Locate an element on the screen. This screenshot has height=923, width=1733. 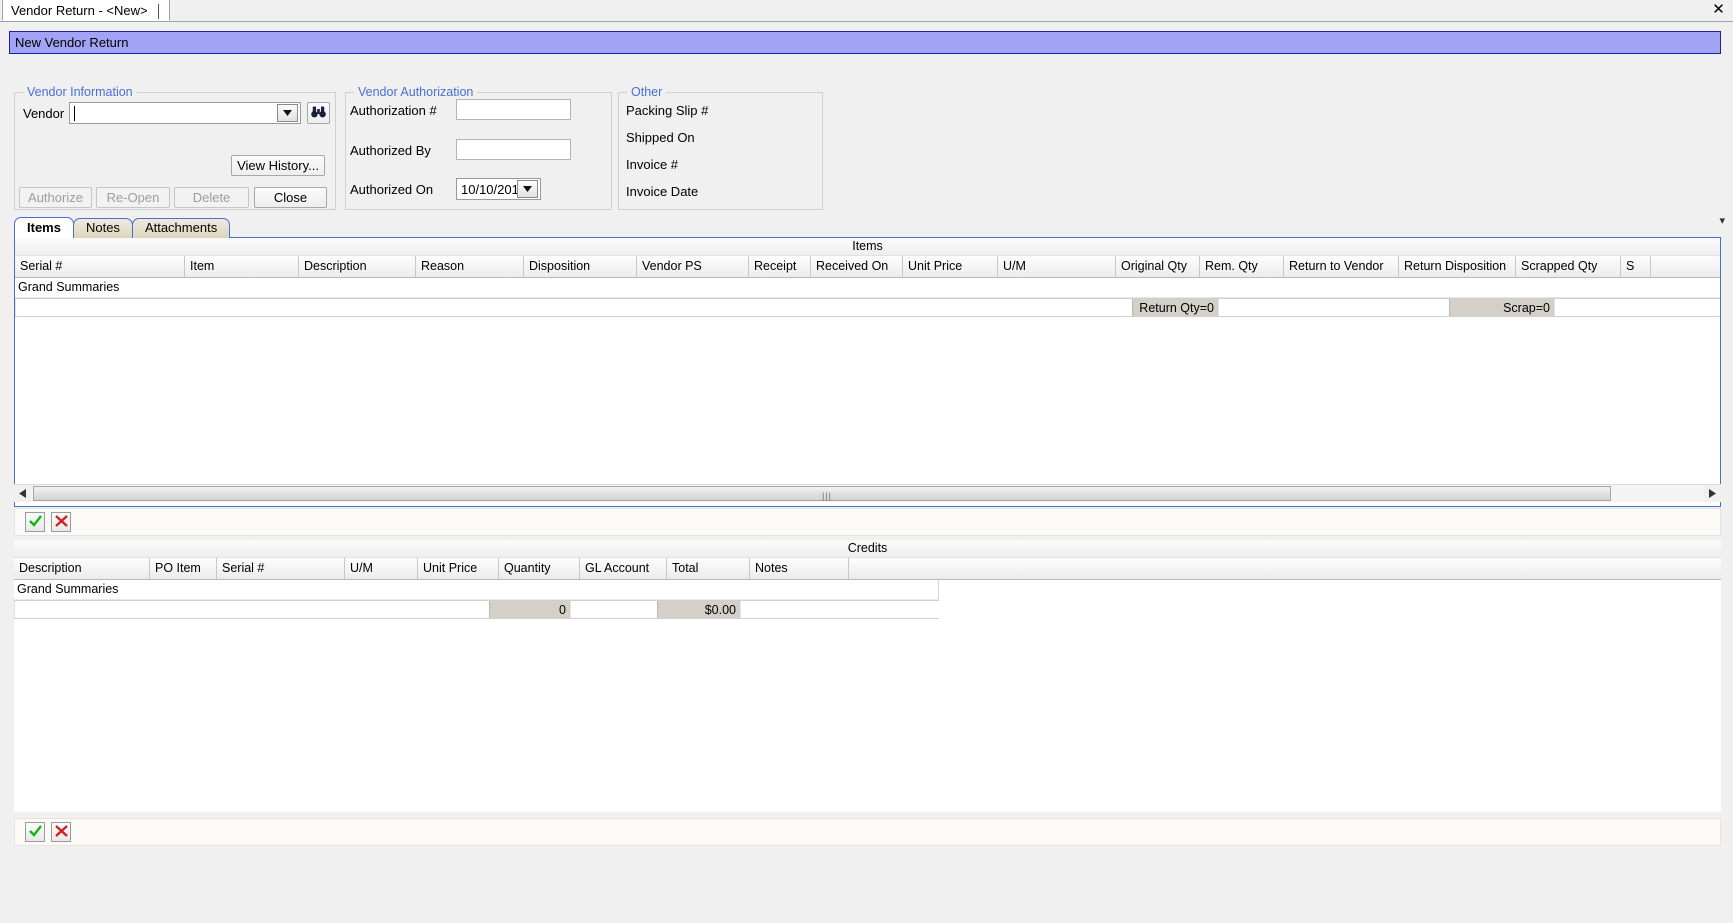
document-tab-label: Vendor Return - <New> is located at coordinates (79, 10).